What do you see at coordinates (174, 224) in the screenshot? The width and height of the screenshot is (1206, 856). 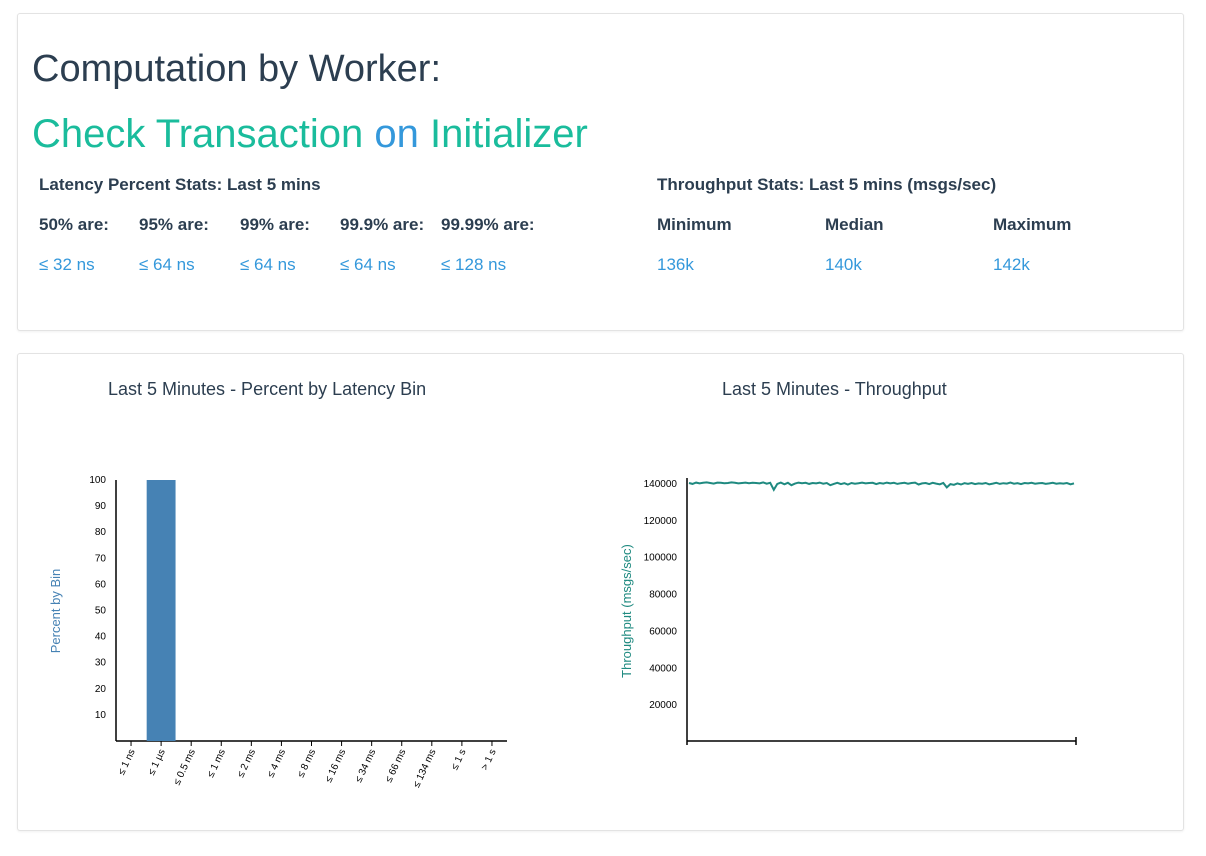 I see `latency-col-label: 95% are:` at bounding box center [174, 224].